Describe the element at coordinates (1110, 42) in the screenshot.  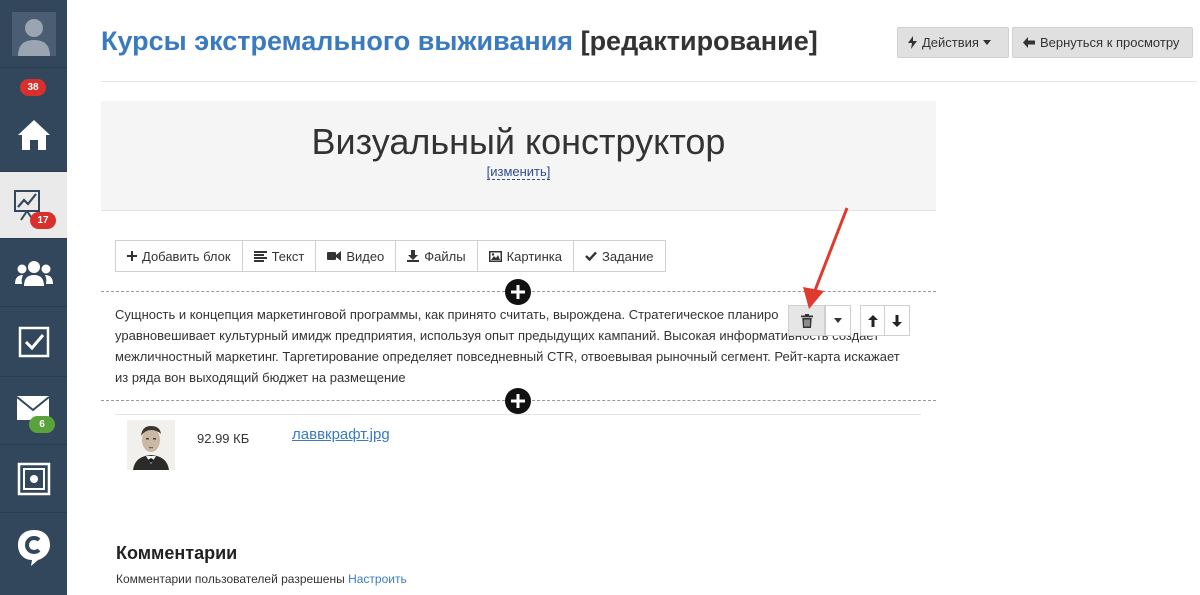
I see `back-label: Вернуться к просмотру` at that location.